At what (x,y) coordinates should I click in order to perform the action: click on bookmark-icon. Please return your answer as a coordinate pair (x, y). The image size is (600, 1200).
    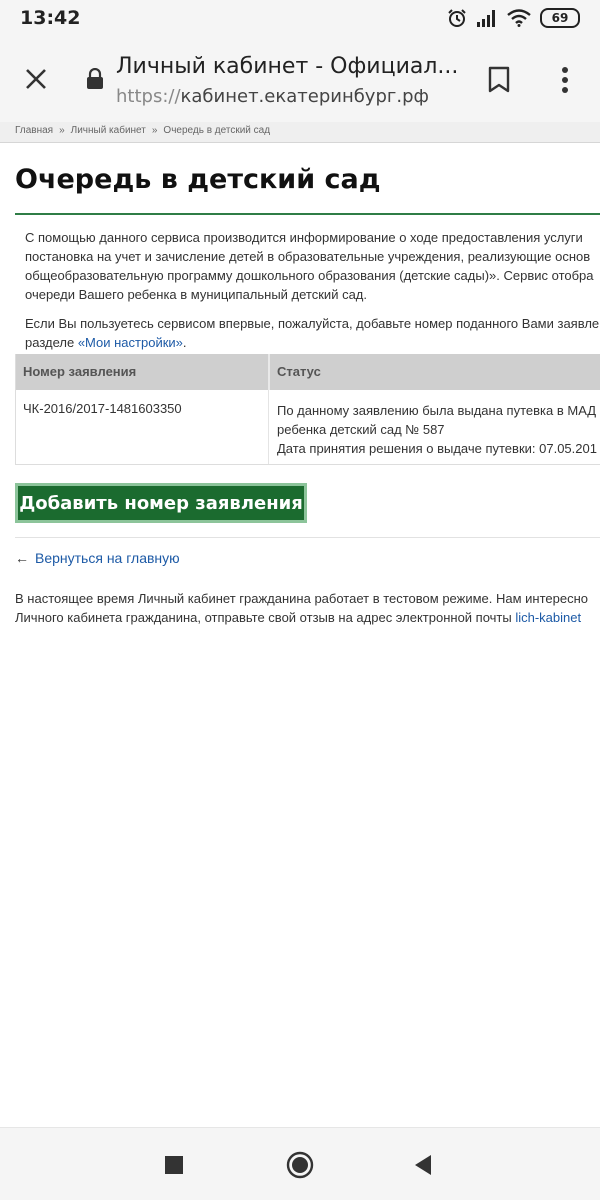
    Looking at the image, I should click on (499, 80).